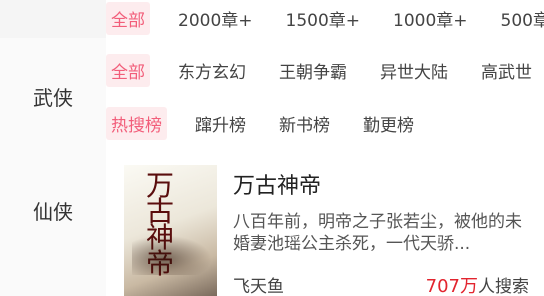 The width and height of the screenshot is (544, 296). Describe the element at coordinates (215, 18) in the screenshot. I see `filter-chip-2000: 2000章+` at that location.